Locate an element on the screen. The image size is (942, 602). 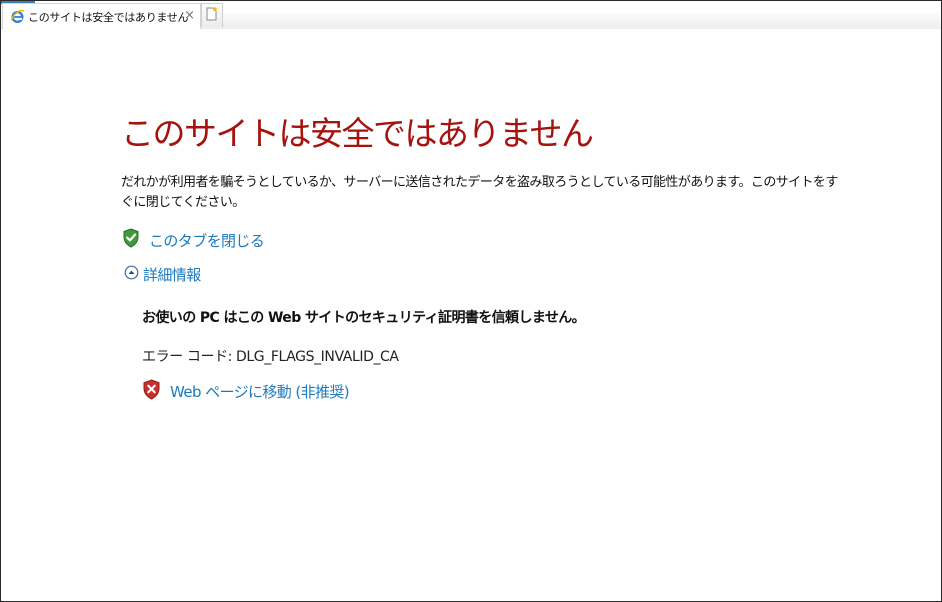
close-tab-label: このタブを閉じる is located at coordinates (207, 240).